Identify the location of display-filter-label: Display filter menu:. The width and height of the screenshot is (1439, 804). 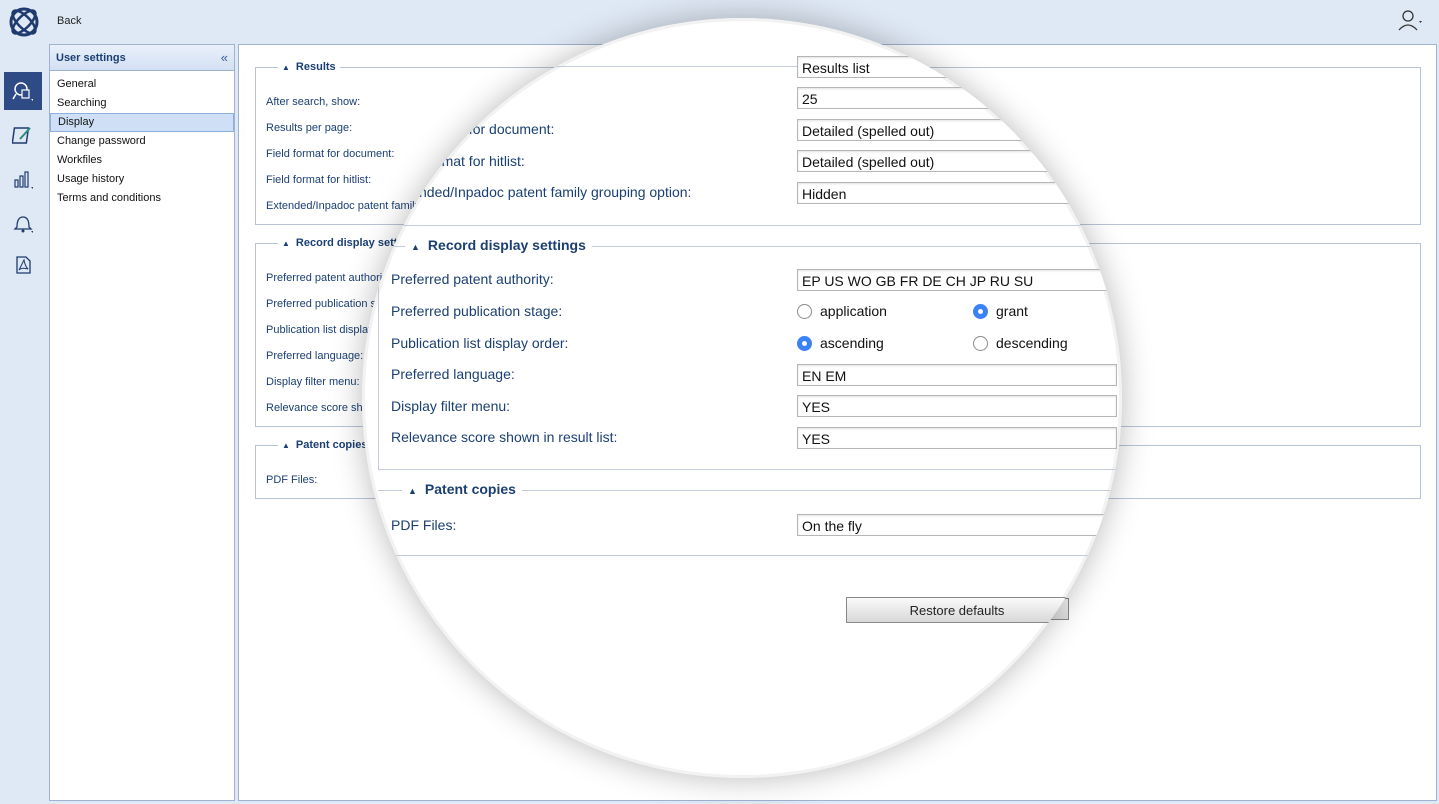
(450, 406).